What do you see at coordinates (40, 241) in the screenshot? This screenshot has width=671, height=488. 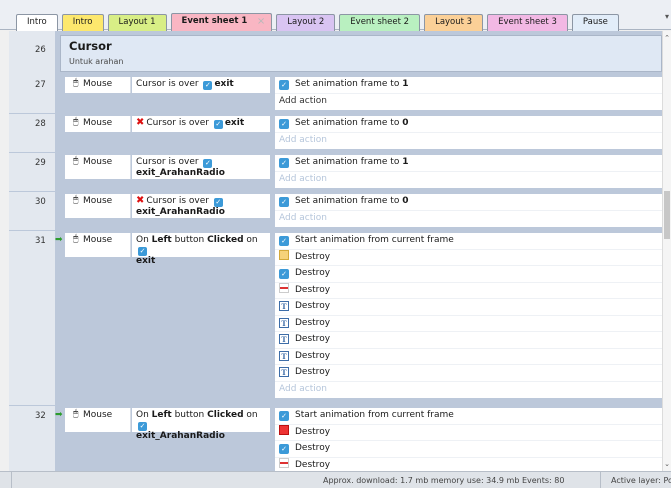 I see `event-number: 31` at bounding box center [40, 241].